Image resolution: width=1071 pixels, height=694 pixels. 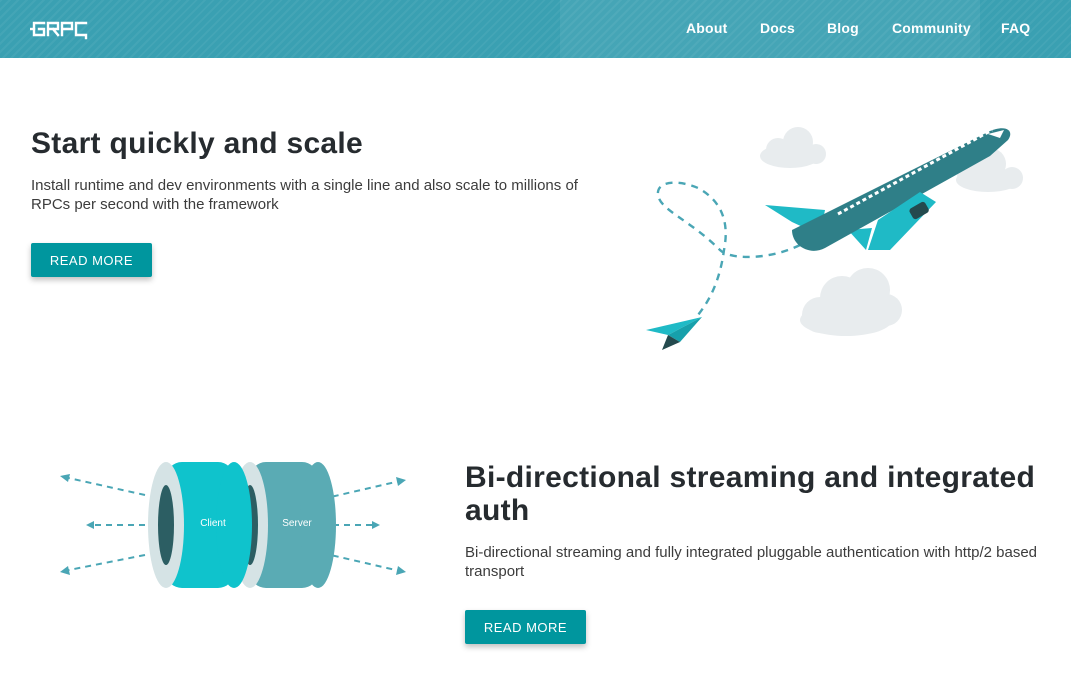 What do you see at coordinates (297, 523) in the screenshot?
I see `server-label: Server` at bounding box center [297, 523].